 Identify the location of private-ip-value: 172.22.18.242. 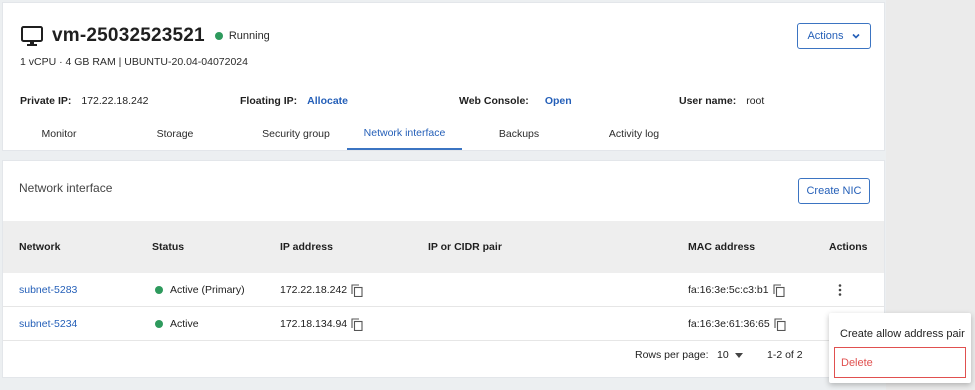
(115, 101).